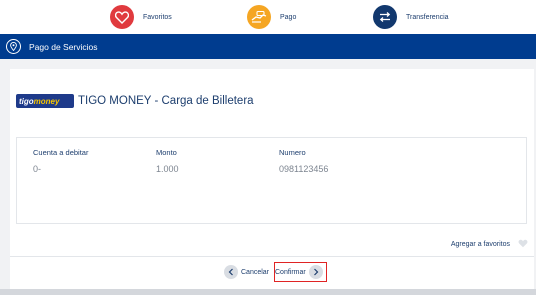 This screenshot has height=295, width=536. What do you see at coordinates (166, 101) in the screenshot?
I see `provider-name: TIGO MONEY - Carga de Billetera` at bounding box center [166, 101].